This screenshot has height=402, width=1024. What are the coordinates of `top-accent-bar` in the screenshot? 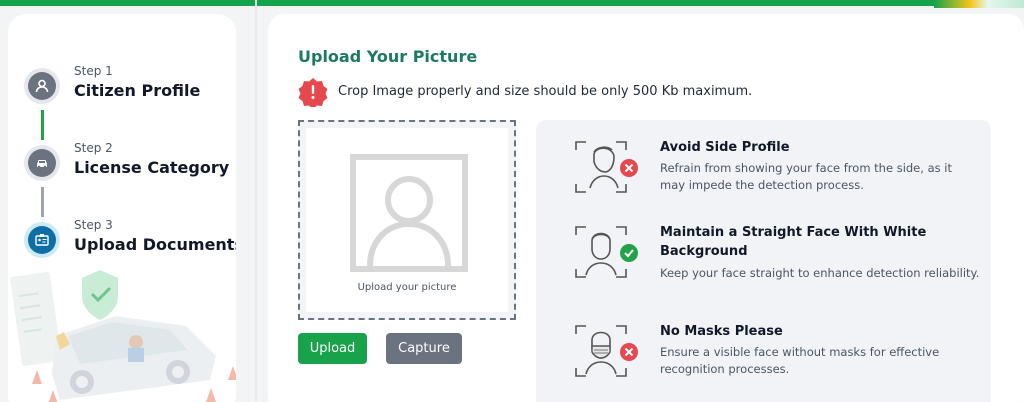 It's located at (512, 3).